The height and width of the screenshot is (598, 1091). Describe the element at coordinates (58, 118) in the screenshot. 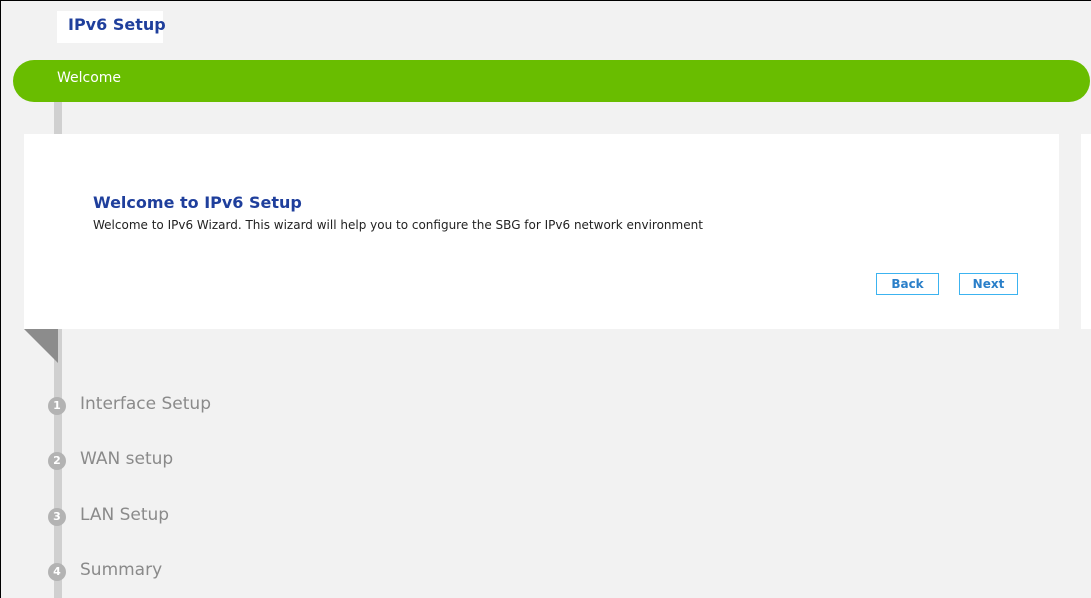

I see `timeline-line-top` at that location.